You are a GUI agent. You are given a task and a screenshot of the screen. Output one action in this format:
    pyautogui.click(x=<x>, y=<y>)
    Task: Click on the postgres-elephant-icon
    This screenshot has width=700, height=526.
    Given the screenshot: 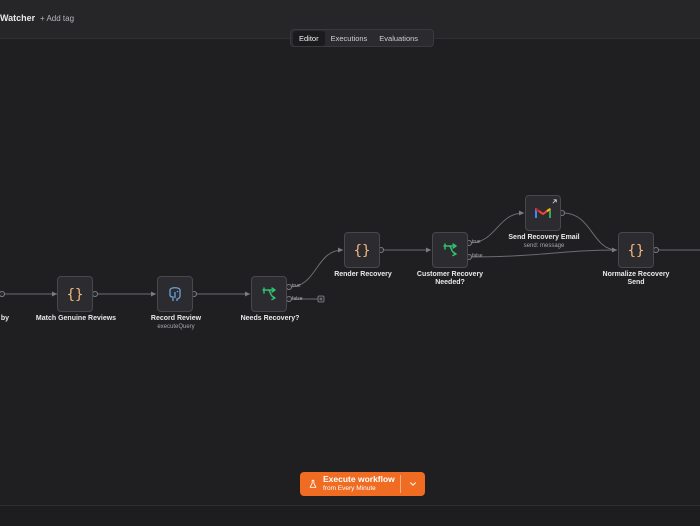 What is the action you would take?
    pyautogui.click(x=175, y=294)
    